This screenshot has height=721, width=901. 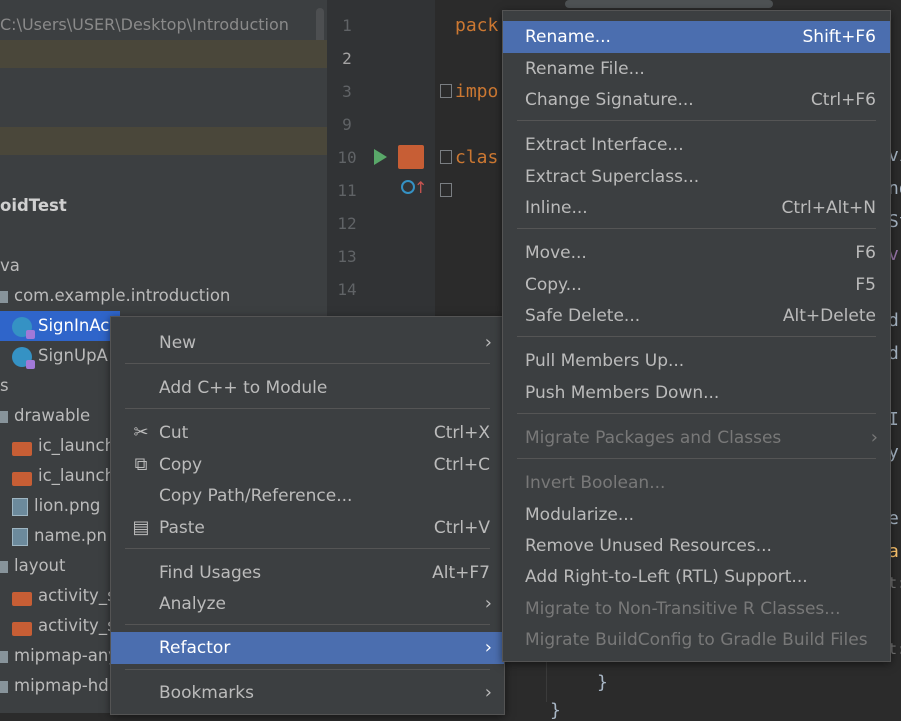 What do you see at coordinates (476, 91) in the screenshot?
I see `code-line-3: impo` at bounding box center [476, 91].